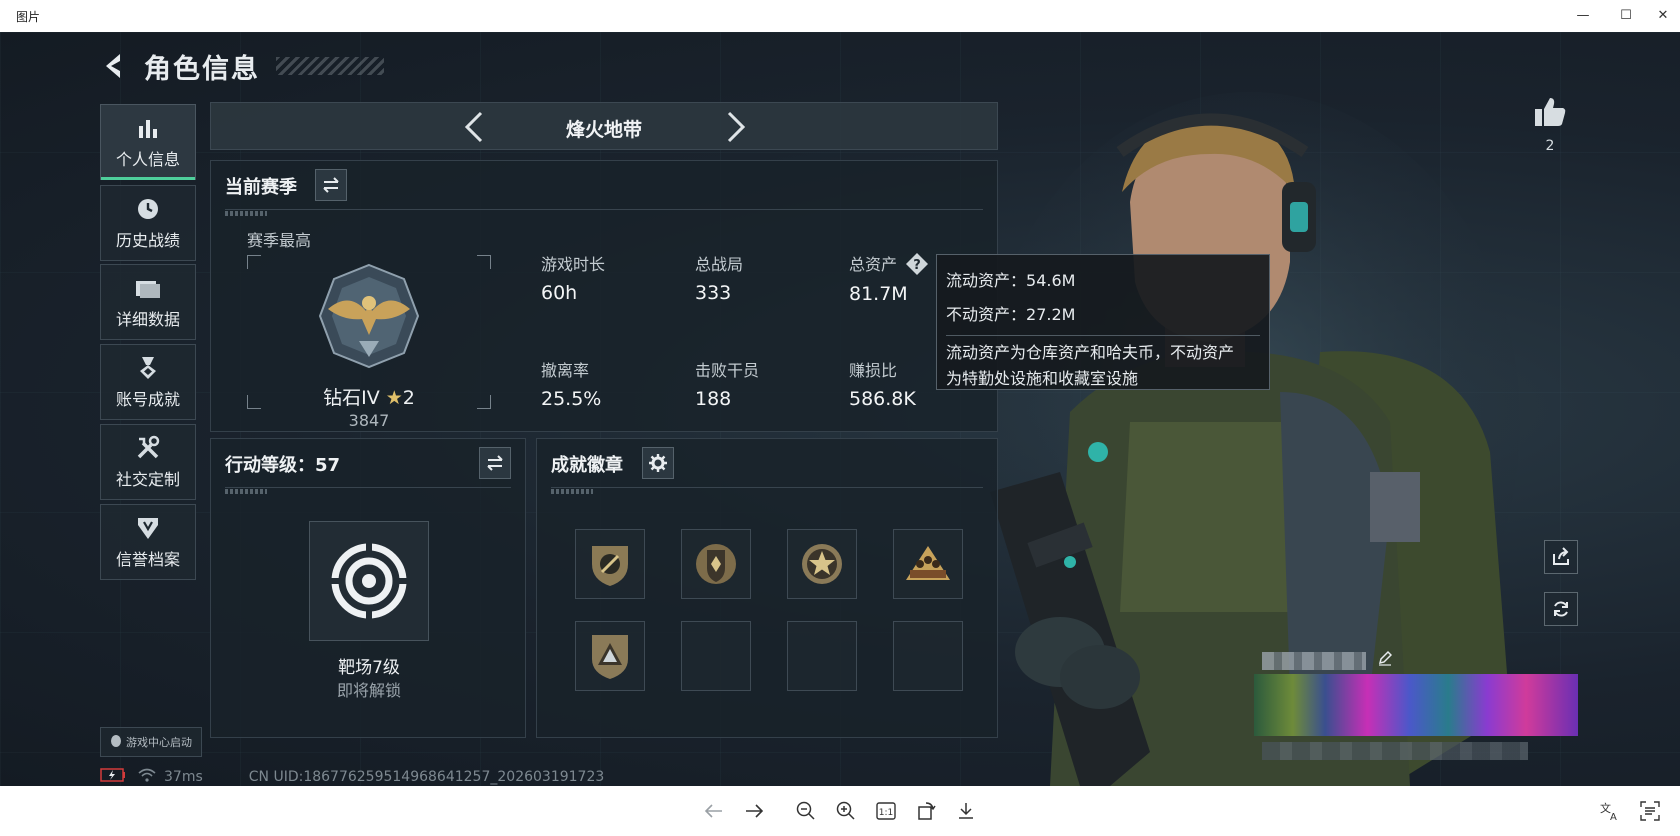 The width and height of the screenshot is (1680, 836). Describe the element at coordinates (1561, 609) in the screenshot. I see `refresh-button` at that location.